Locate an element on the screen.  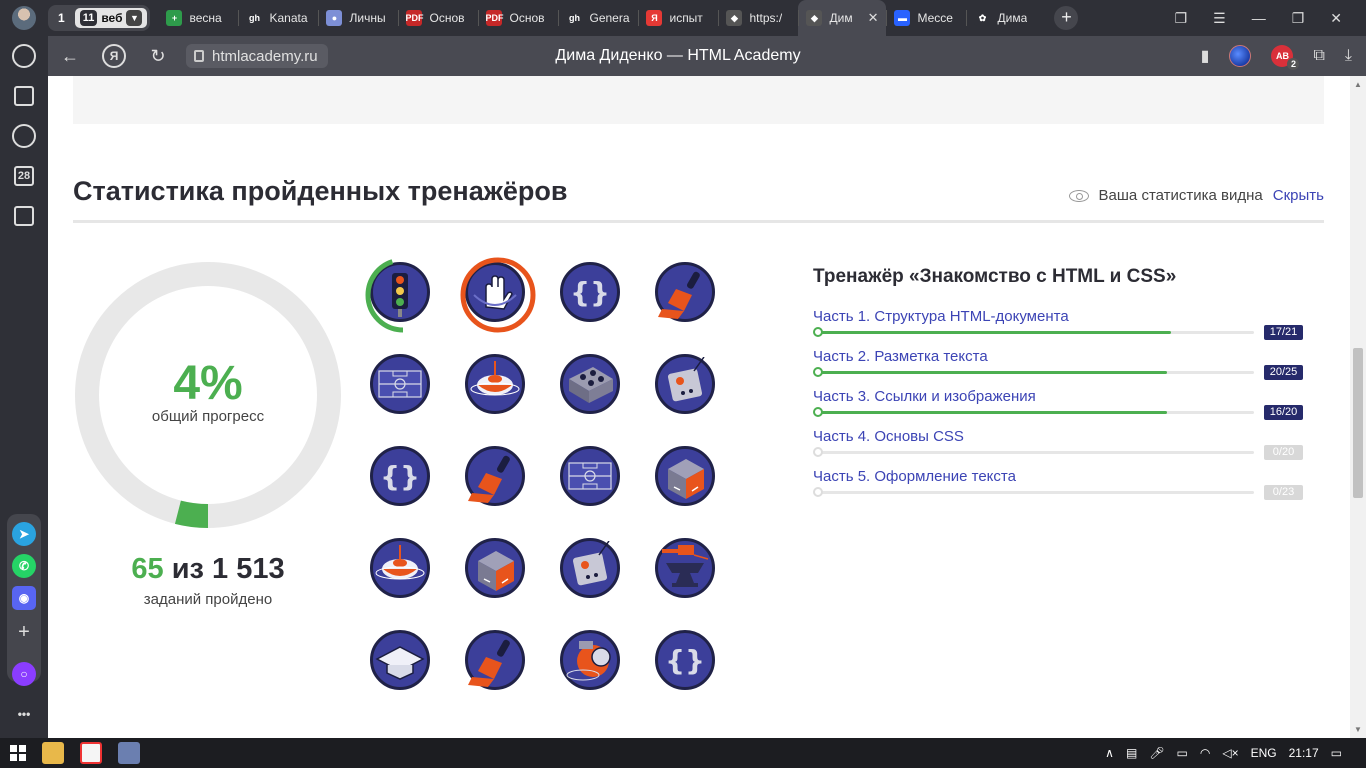
video-play-icon is located at coordinates (24, 136).